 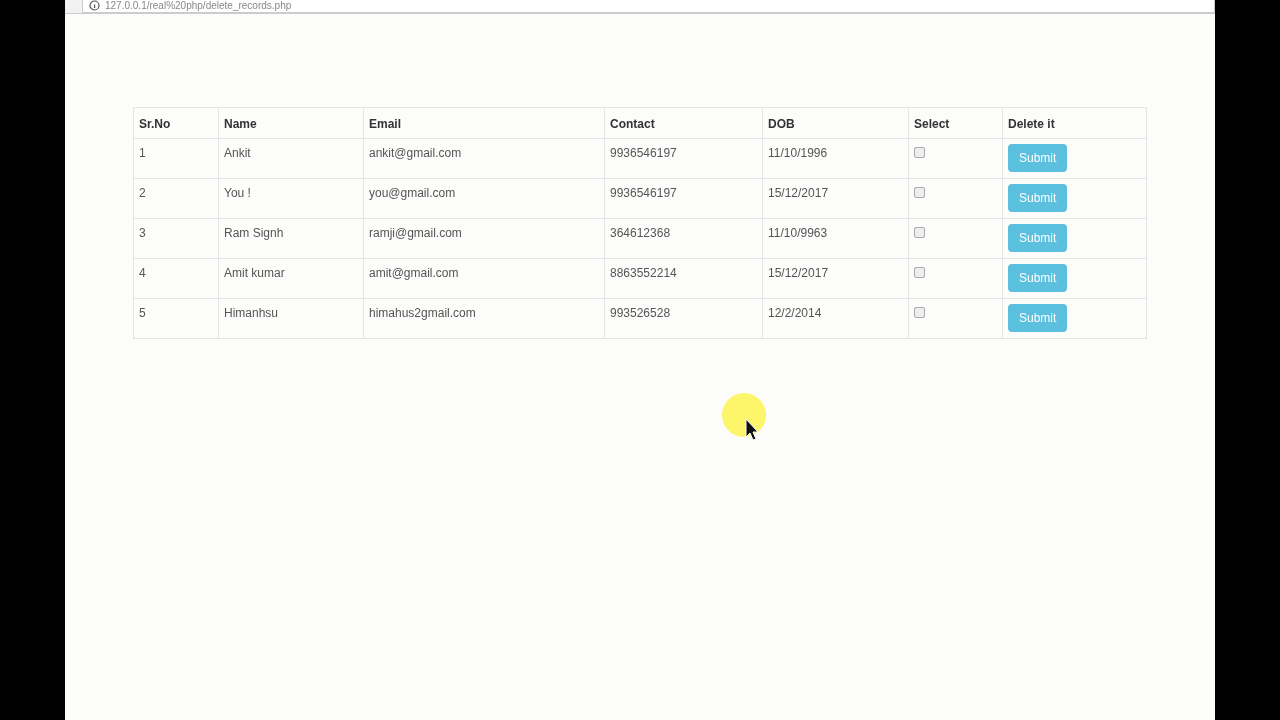 I want to click on table-cell: Ram Signh, so click(x=291, y=238).